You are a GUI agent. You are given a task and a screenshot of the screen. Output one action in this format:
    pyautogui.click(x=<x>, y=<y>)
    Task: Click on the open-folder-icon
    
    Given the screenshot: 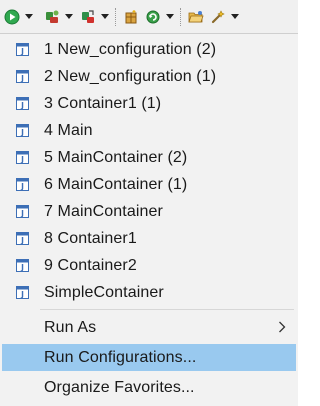 What is the action you would take?
    pyautogui.click(x=196, y=16)
    